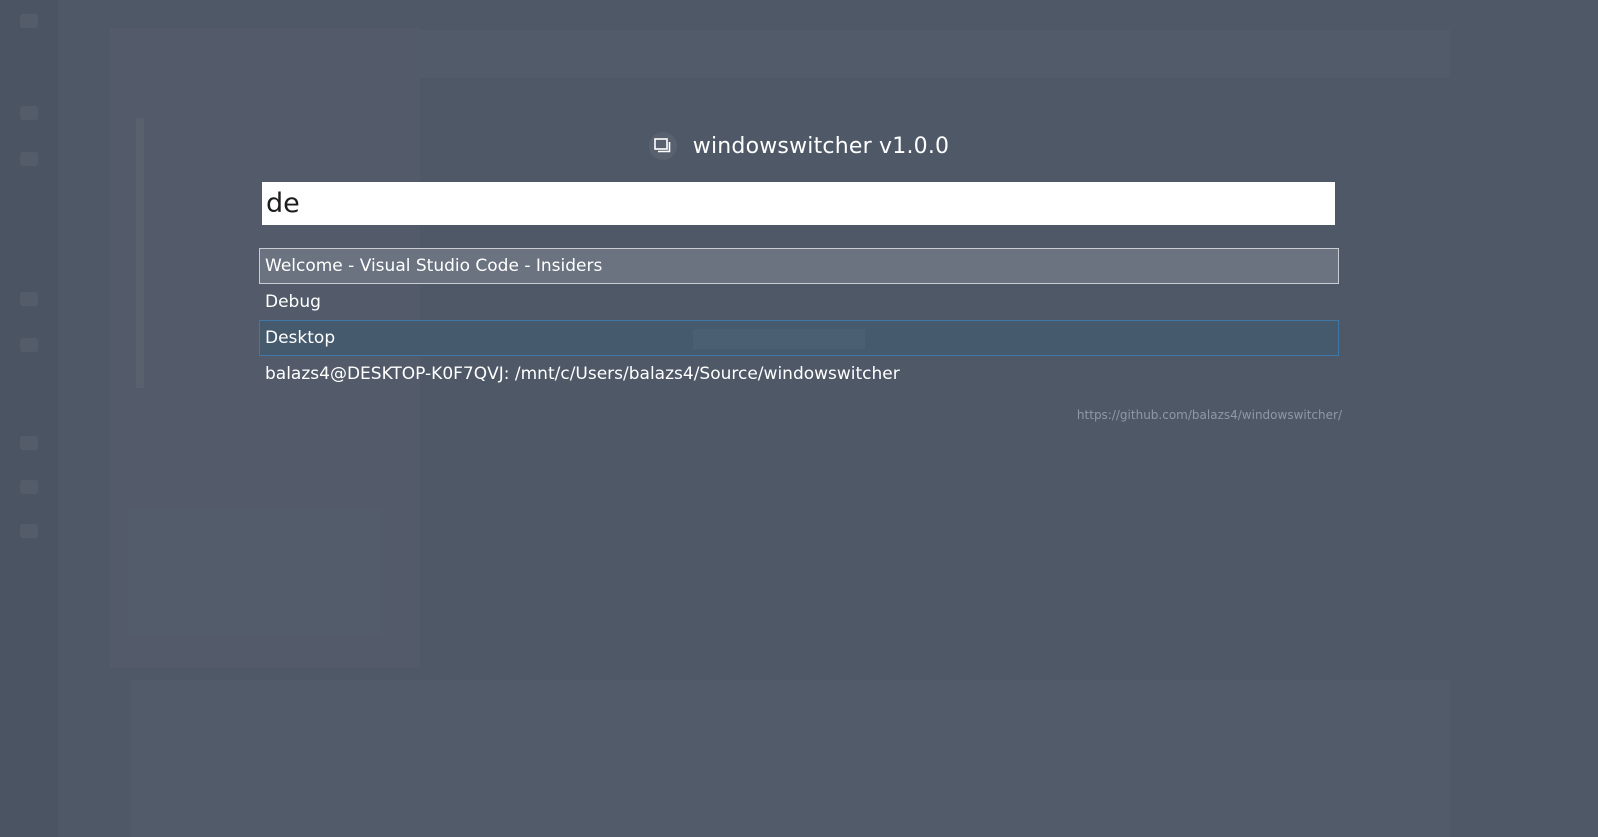 This screenshot has width=1598, height=837. Describe the element at coordinates (293, 302) in the screenshot. I see `result-item-label: Debug` at that location.